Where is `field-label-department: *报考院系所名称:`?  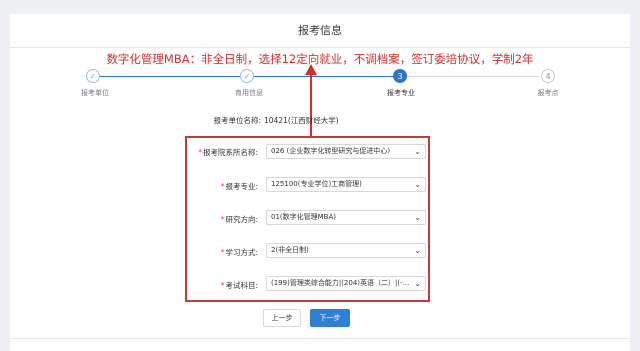 field-label-department: *报考院系所名称: is located at coordinates (228, 152).